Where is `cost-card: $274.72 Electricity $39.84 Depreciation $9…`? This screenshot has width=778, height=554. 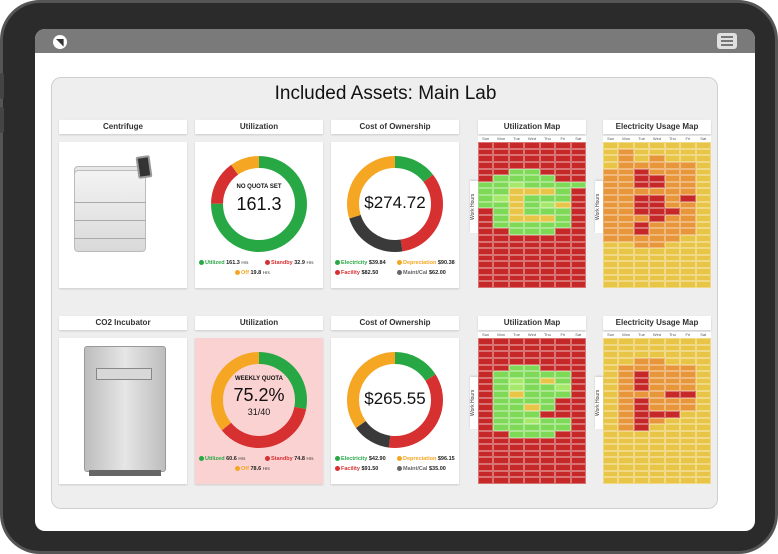
cost-card: $274.72 Electricity $39.84 Depreciation $9… is located at coordinates (395, 215).